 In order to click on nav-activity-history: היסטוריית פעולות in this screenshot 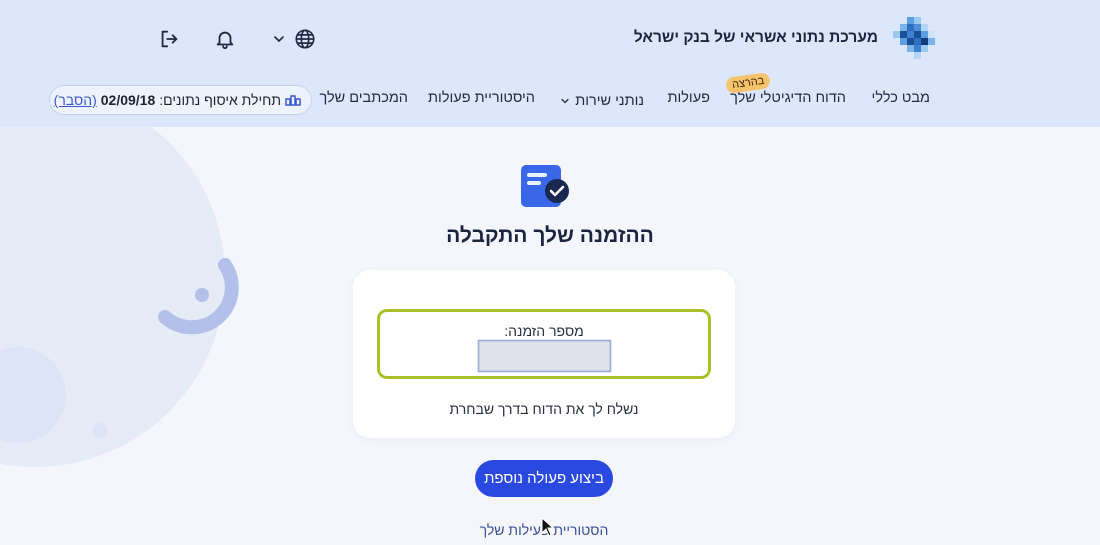, I will do `click(481, 101)`.